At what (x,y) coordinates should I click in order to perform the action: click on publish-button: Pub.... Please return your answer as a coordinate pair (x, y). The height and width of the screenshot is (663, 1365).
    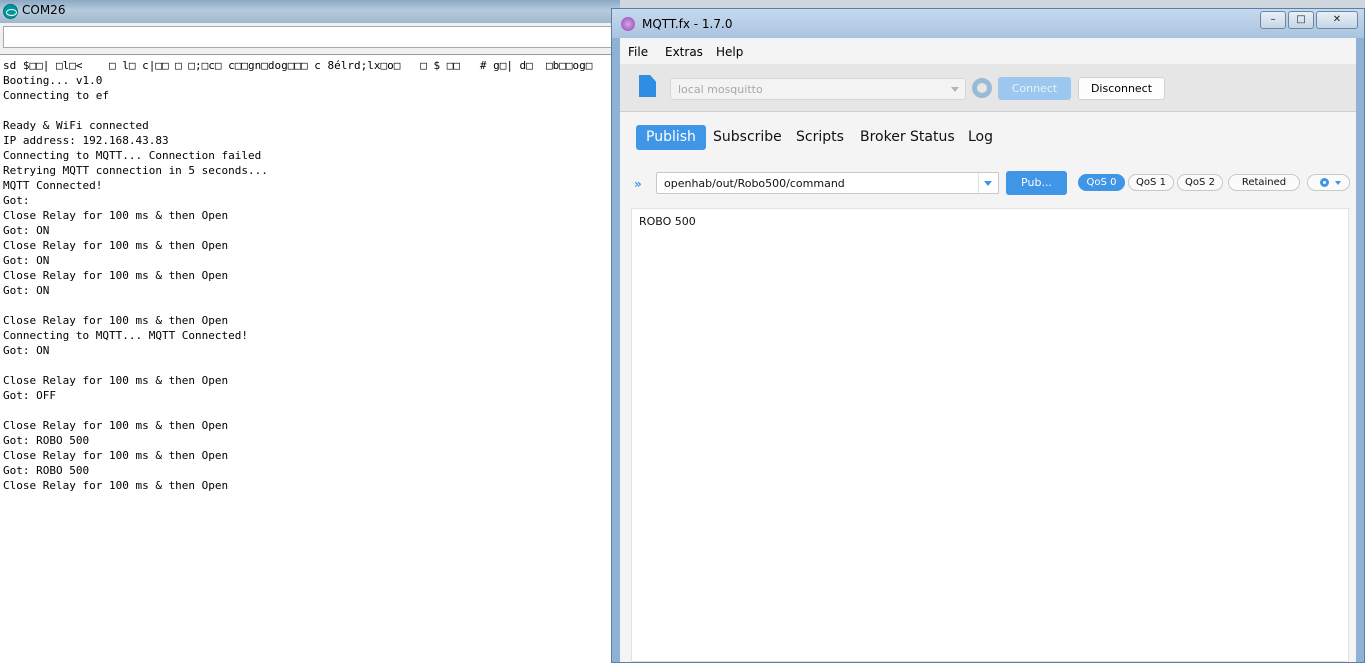
    Looking at the image, I should click on (1036, 183).